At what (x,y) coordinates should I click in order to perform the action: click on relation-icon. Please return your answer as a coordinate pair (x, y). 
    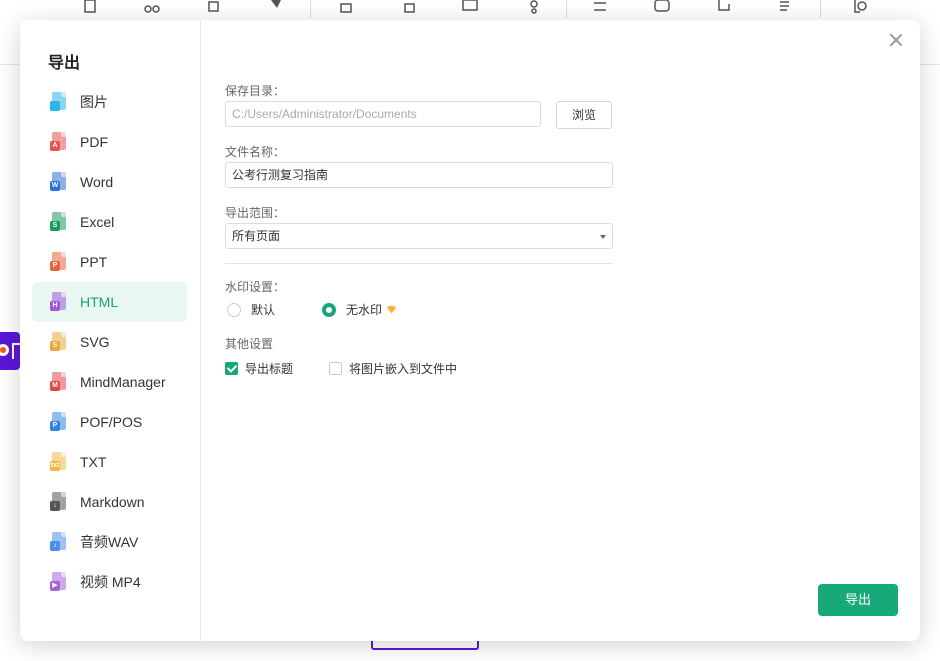
    Looking at the image, I should click on (532, 7).